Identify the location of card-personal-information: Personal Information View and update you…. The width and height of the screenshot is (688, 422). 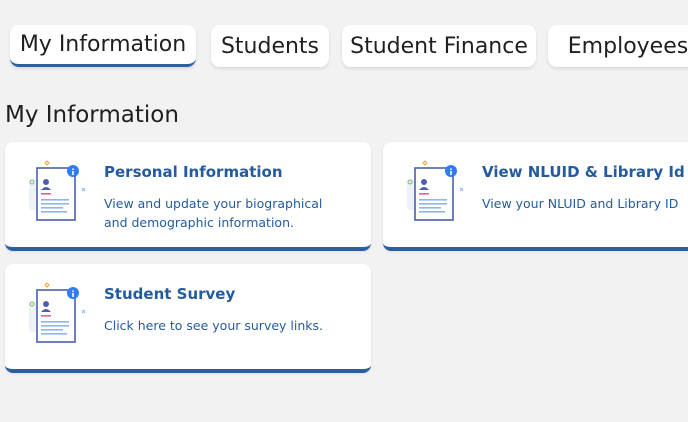
(188, 196).